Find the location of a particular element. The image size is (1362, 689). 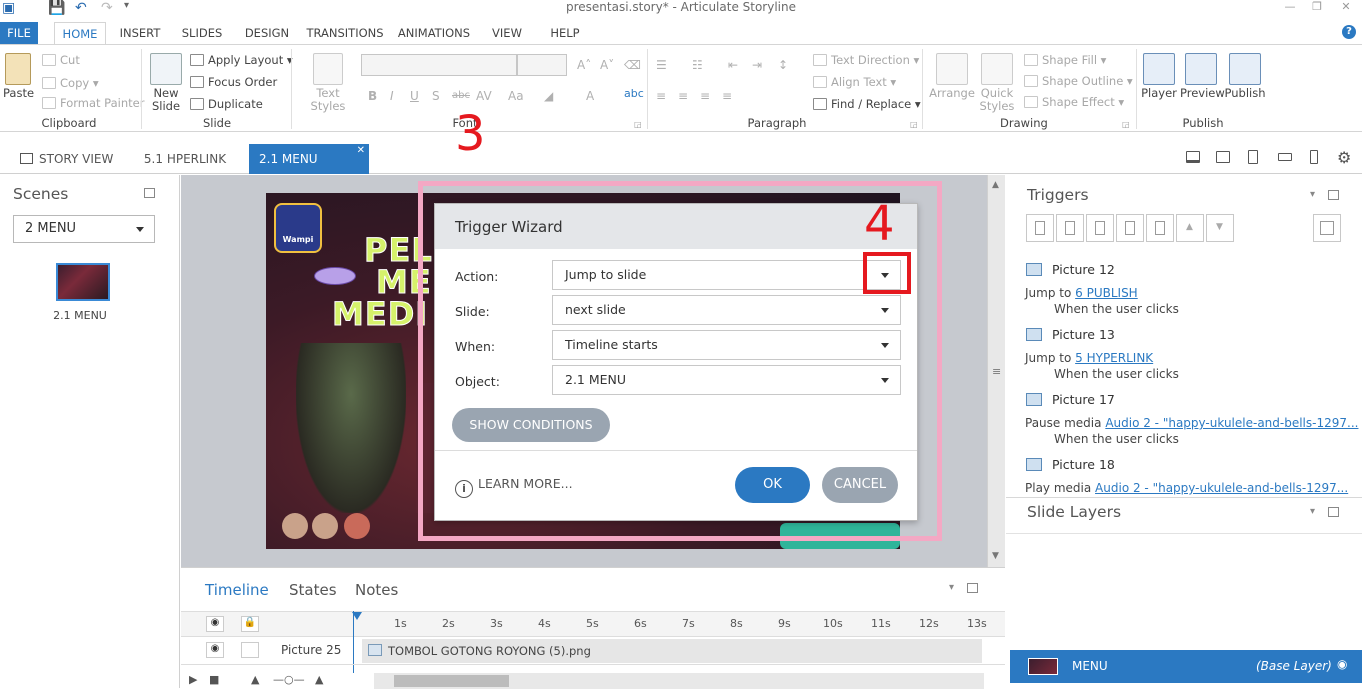

tab-story-view: STORY VIEW is located at coordinates (70, 159).